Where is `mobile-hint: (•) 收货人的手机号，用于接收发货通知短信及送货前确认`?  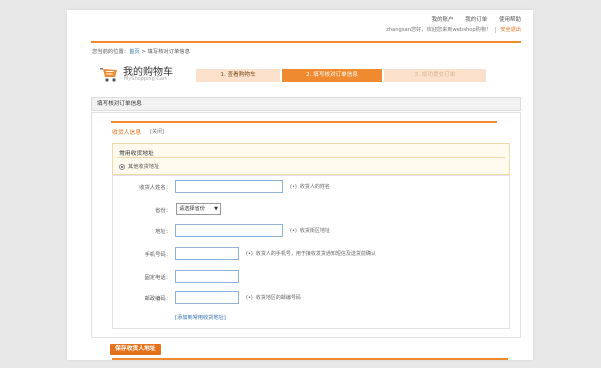
mobile-hint: (•) 收货人的手机号，用于接收发货通知短信及送货前确认 is located at coordinates (311, 253).